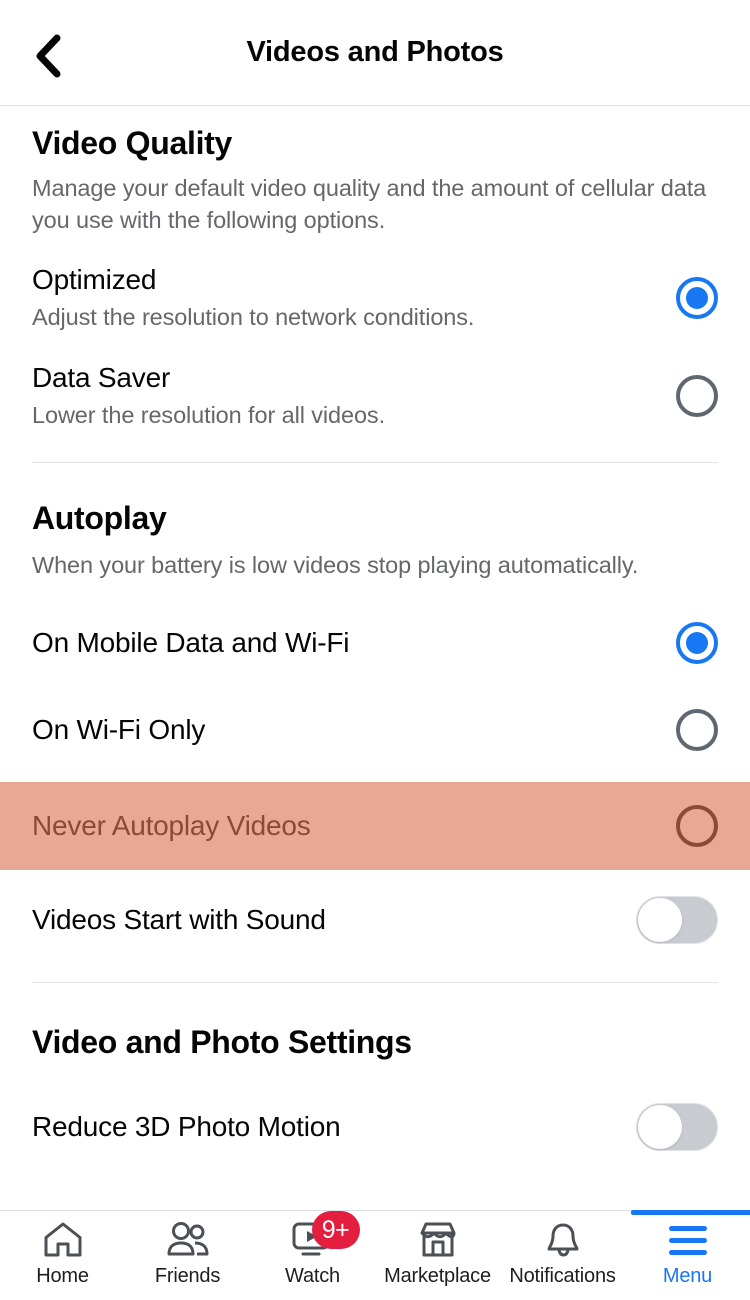 This screenshot has height=1300, width=750. I want to click on radio-never-autoplay-videos, so click(697, 826).